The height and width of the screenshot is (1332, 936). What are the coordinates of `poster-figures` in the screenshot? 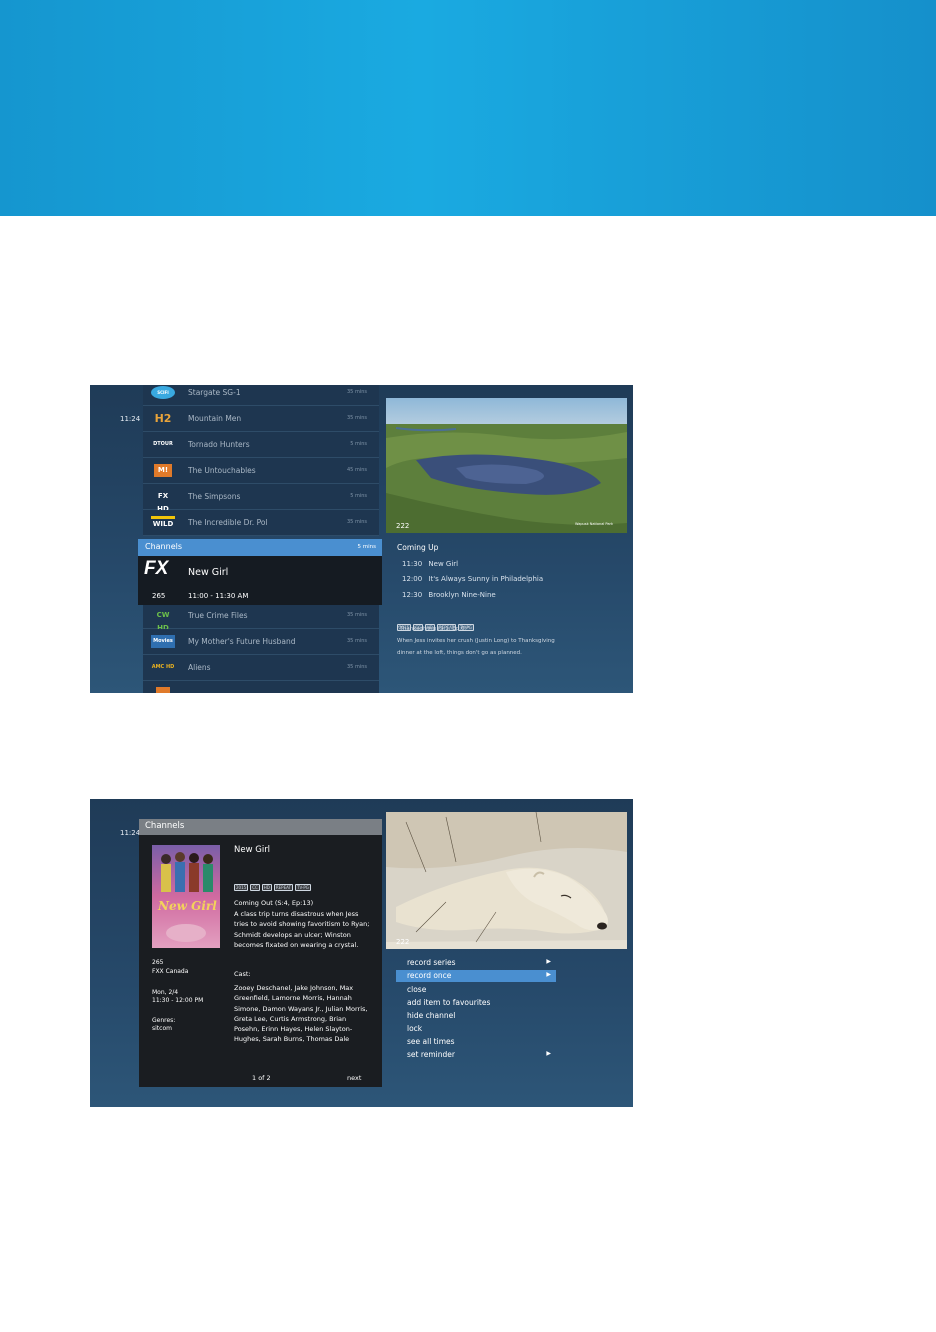 It's located at (187, 897).